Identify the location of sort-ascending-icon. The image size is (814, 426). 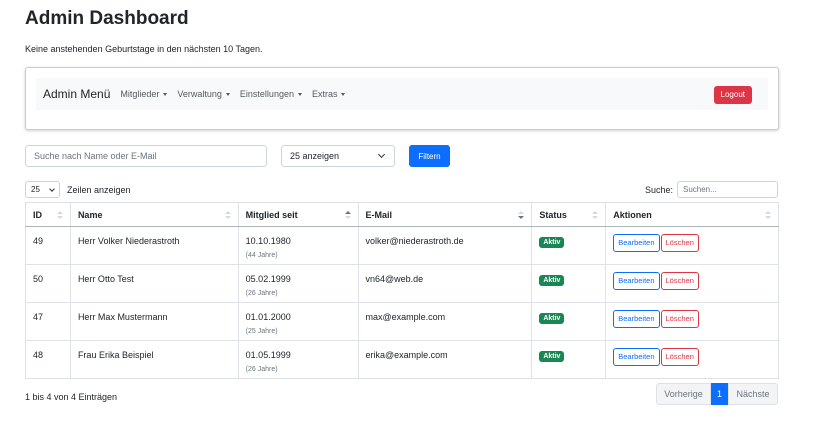
(347, 215).